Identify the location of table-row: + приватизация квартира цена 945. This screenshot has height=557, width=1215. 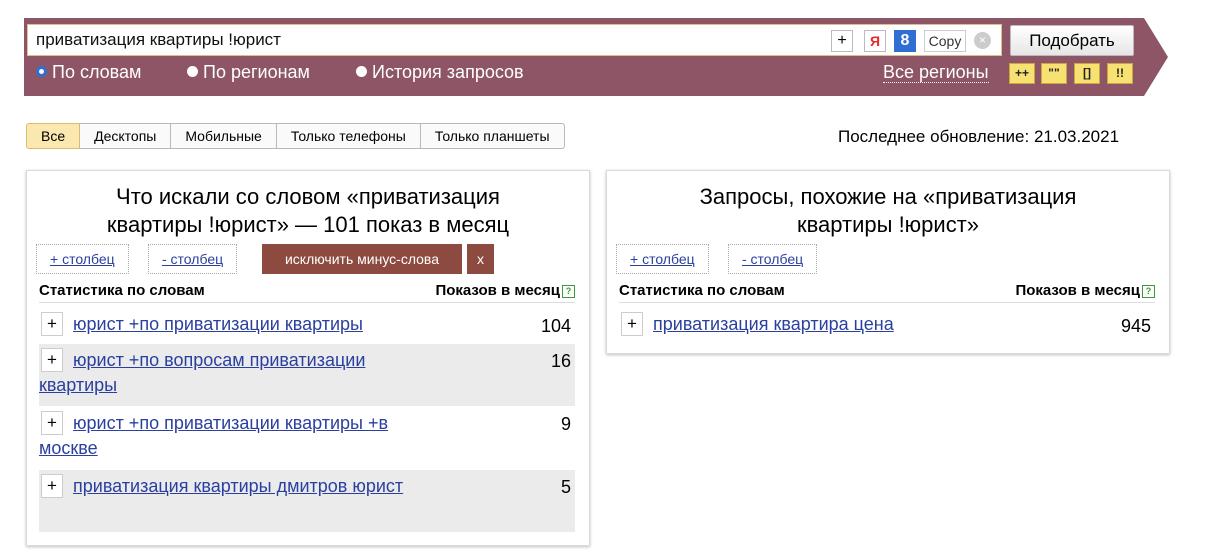
(887, 326).